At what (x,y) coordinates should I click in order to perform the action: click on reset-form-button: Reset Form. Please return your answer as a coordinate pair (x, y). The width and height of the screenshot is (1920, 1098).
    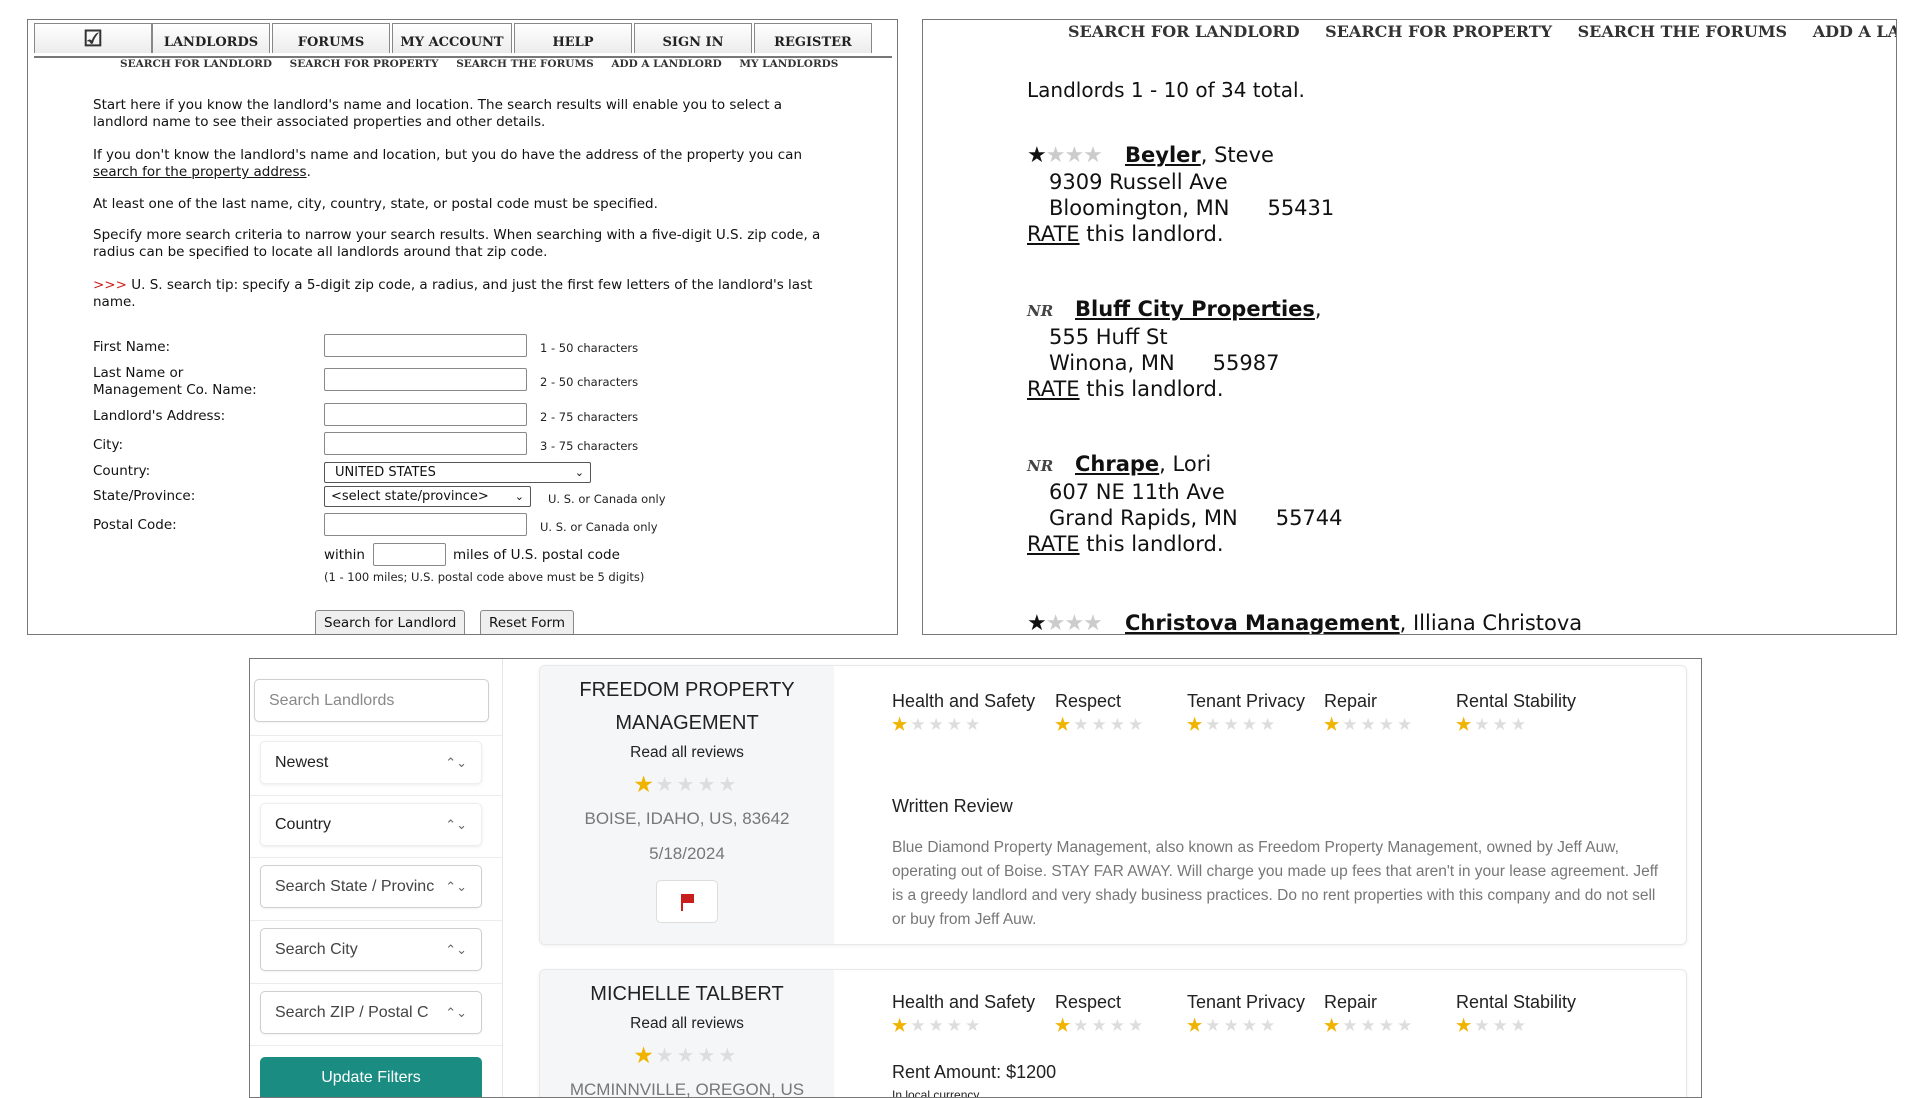
    Looking at the image, I should click on (527, 622).